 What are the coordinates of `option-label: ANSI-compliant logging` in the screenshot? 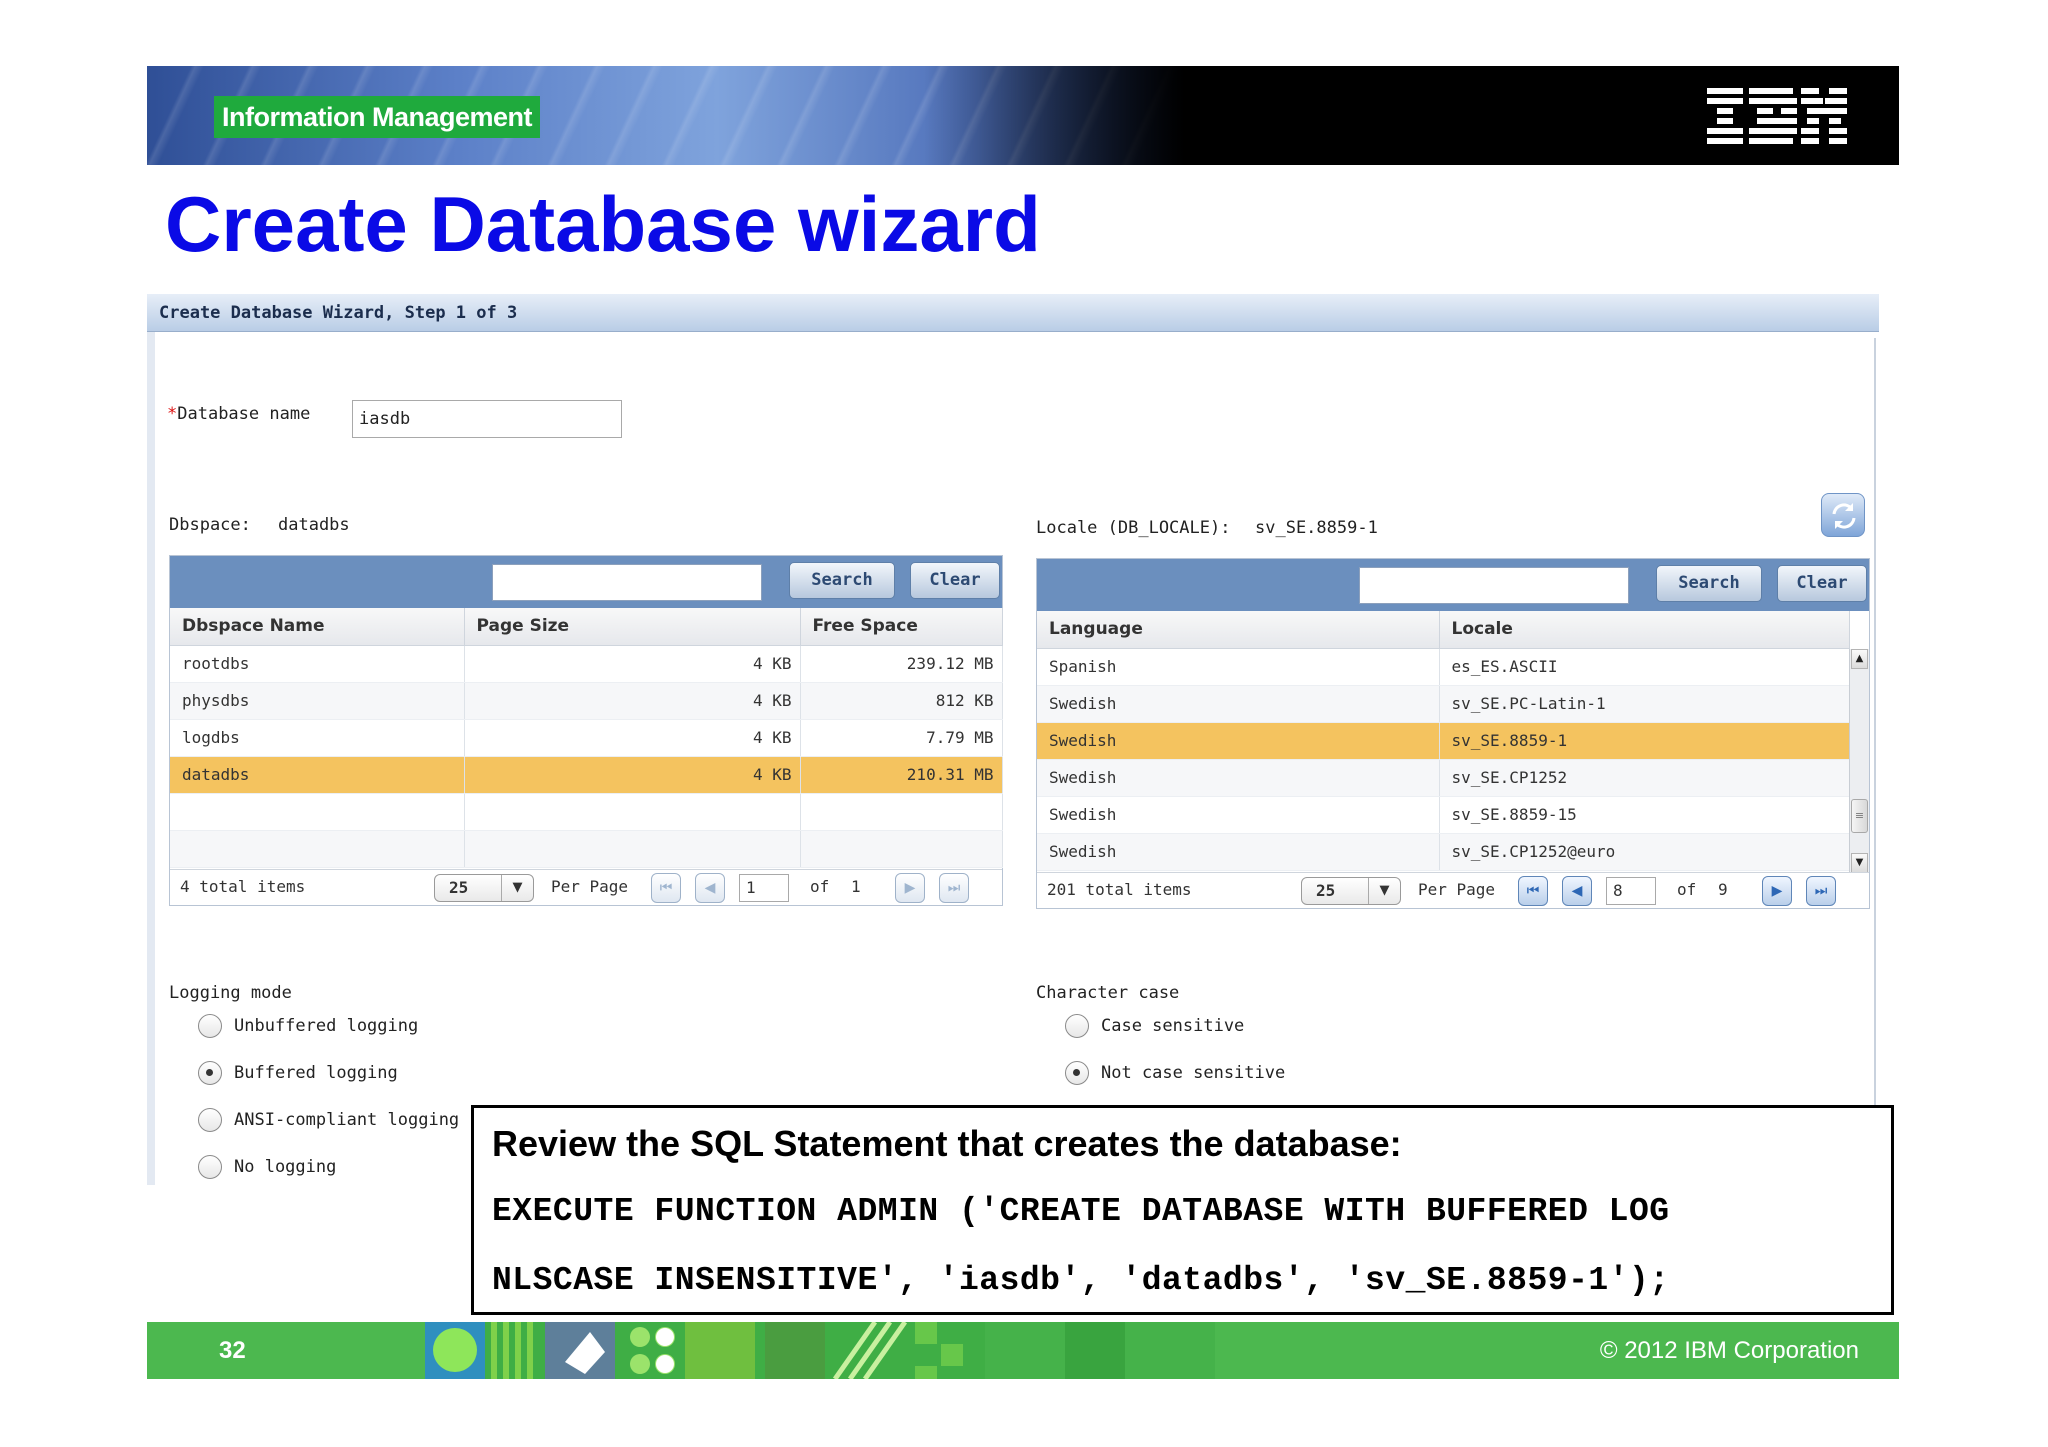 It's located at (346, 1120).